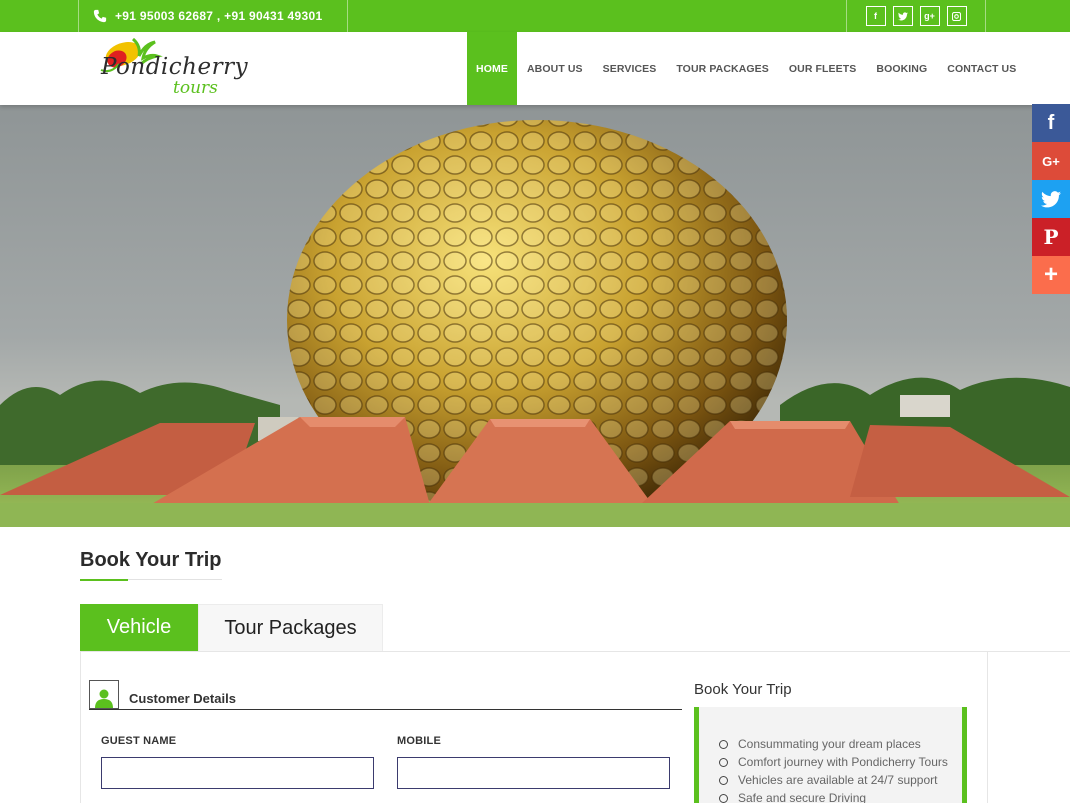 This screenshot has height=803, width=1070. I want to click on tab-tour-packages: Tour Packages, so click(290, 627).